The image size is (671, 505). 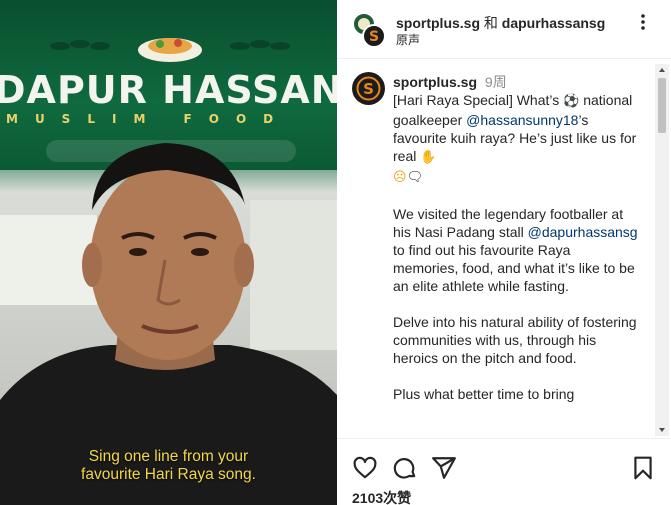 What do you see at coordinates (435, 82) in the screenshot?
I see `post-username: sportplus.sg` at bounding box center [435, 82].